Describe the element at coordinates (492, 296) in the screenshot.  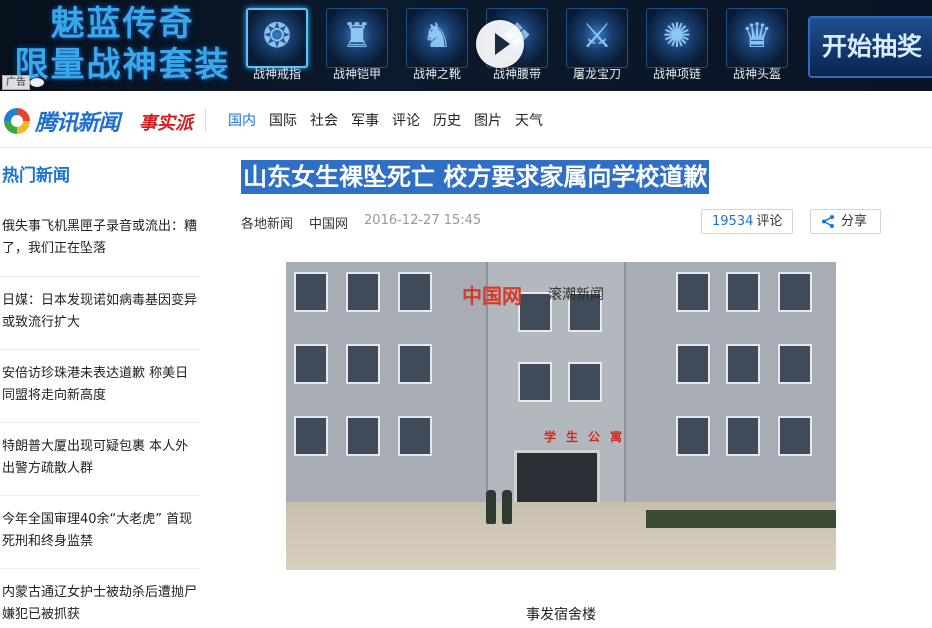
I see `photo-watermark: 中国网` at that location.